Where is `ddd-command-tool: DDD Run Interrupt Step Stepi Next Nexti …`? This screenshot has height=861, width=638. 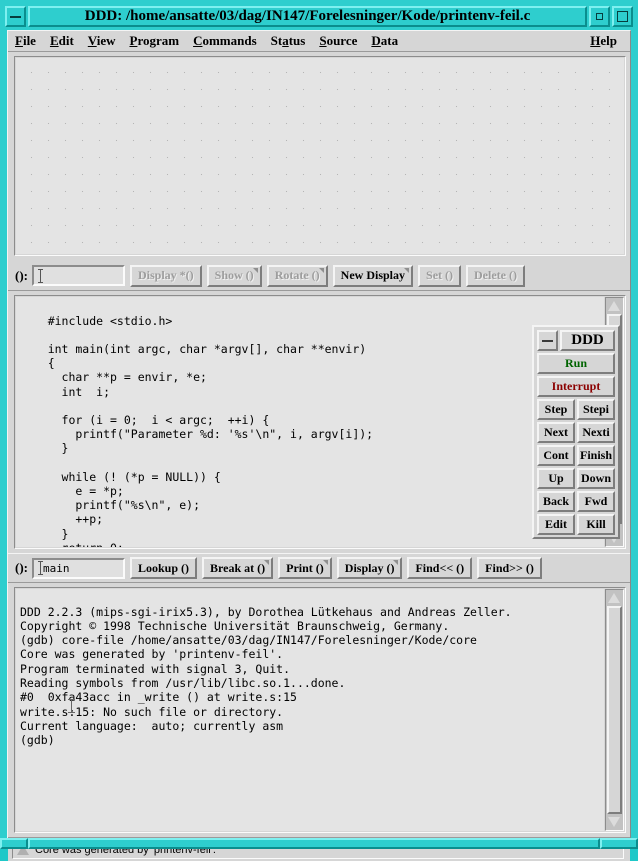 ddd-command-tool: DDD Run Interrupt Step Stepi Next Nexti … is located at coordinates (576, 432).